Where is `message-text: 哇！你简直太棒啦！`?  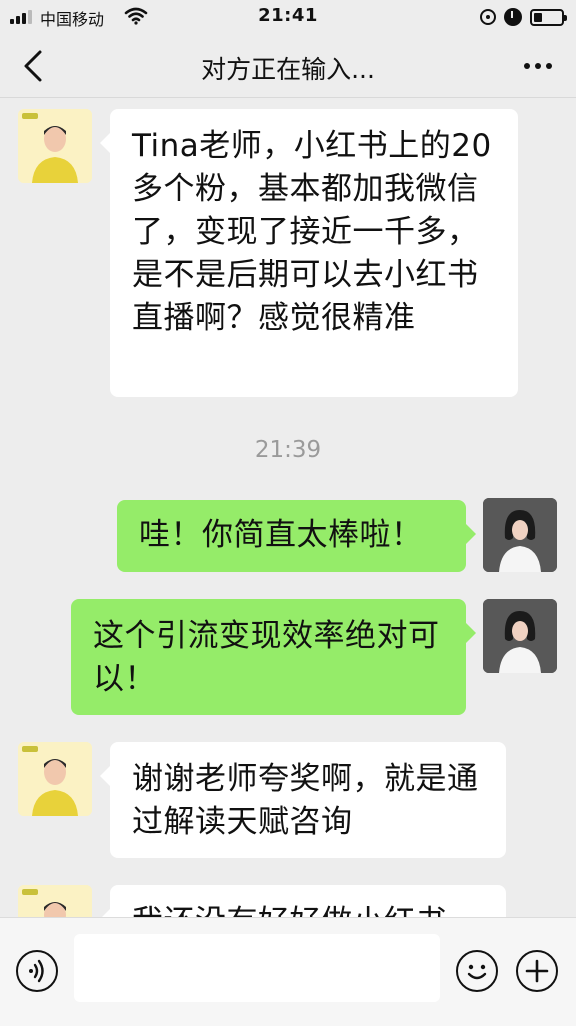 message-text: 哇！你简直太棒啦！ is located at coordinates (281, 535).